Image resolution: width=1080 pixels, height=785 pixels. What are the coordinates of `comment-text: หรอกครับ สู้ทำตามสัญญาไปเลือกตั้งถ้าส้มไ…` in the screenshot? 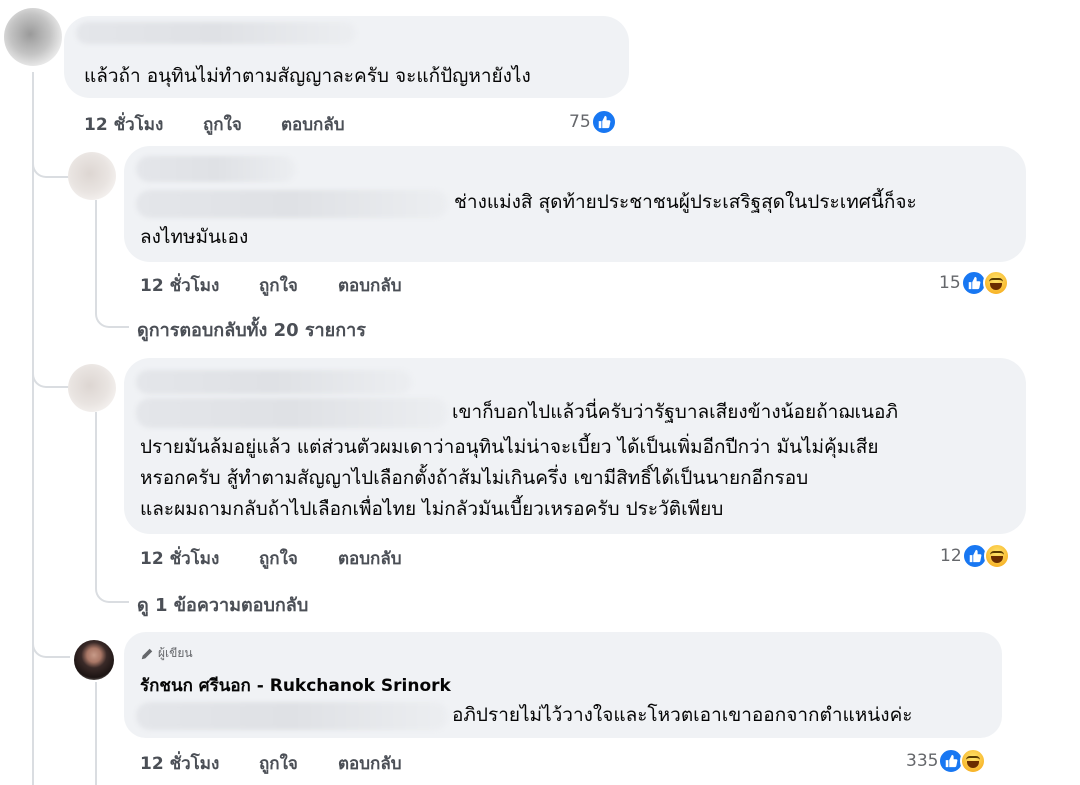 It's located at (474, 478).